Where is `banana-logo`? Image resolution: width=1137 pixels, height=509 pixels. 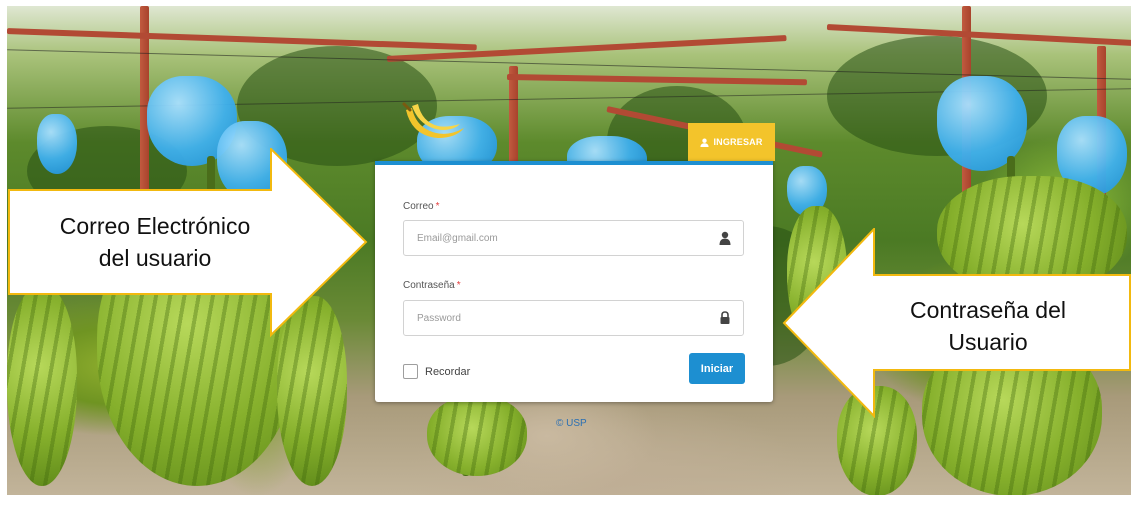
banana-logo is located at coordinates (433, 125).